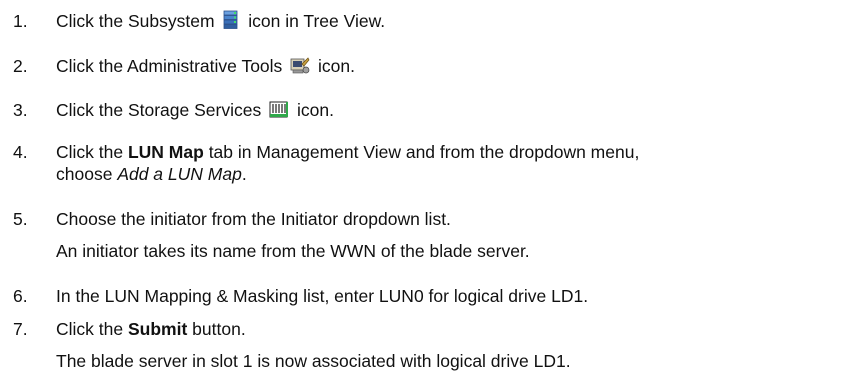 The height and width of the screenshot is (374, 855). Describe the element at coordinates (244, 174) in the screenshot. I see `step-4-line2-post: .` at that location.